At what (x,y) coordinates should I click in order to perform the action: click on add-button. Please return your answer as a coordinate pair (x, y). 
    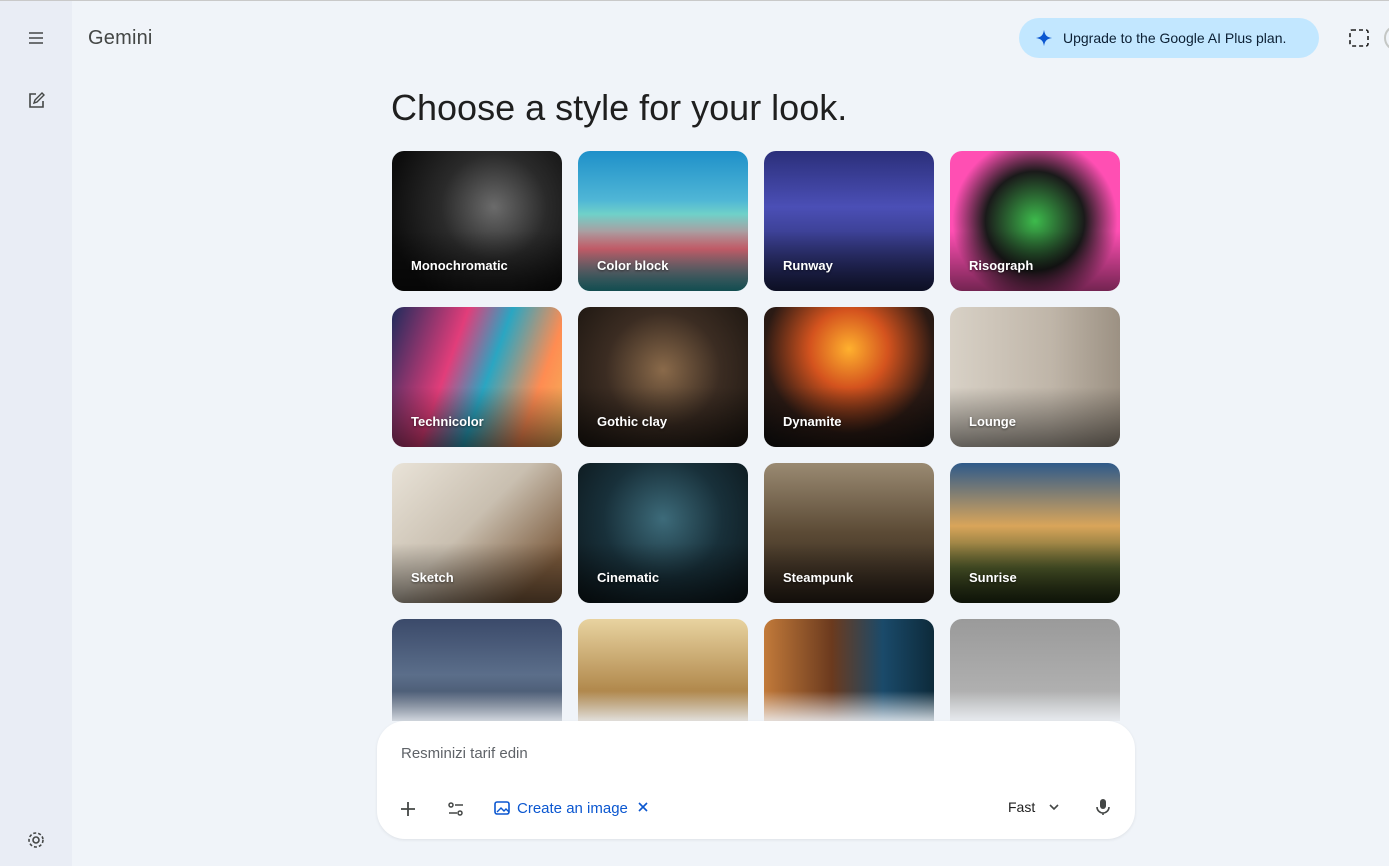
    Looking at the image, I should click on (408, 809).